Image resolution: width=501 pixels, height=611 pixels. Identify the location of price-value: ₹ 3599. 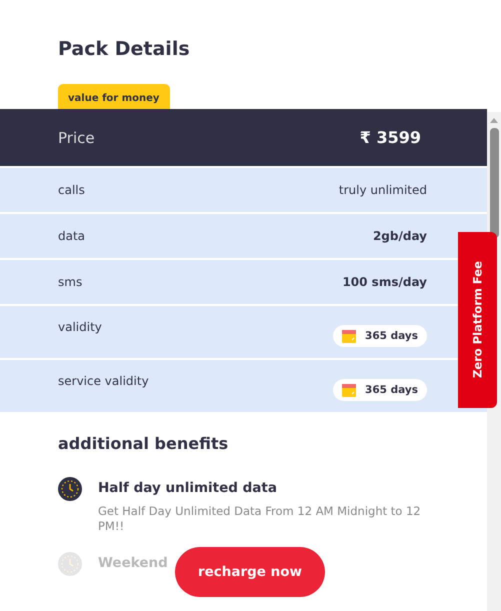
(390, 137).